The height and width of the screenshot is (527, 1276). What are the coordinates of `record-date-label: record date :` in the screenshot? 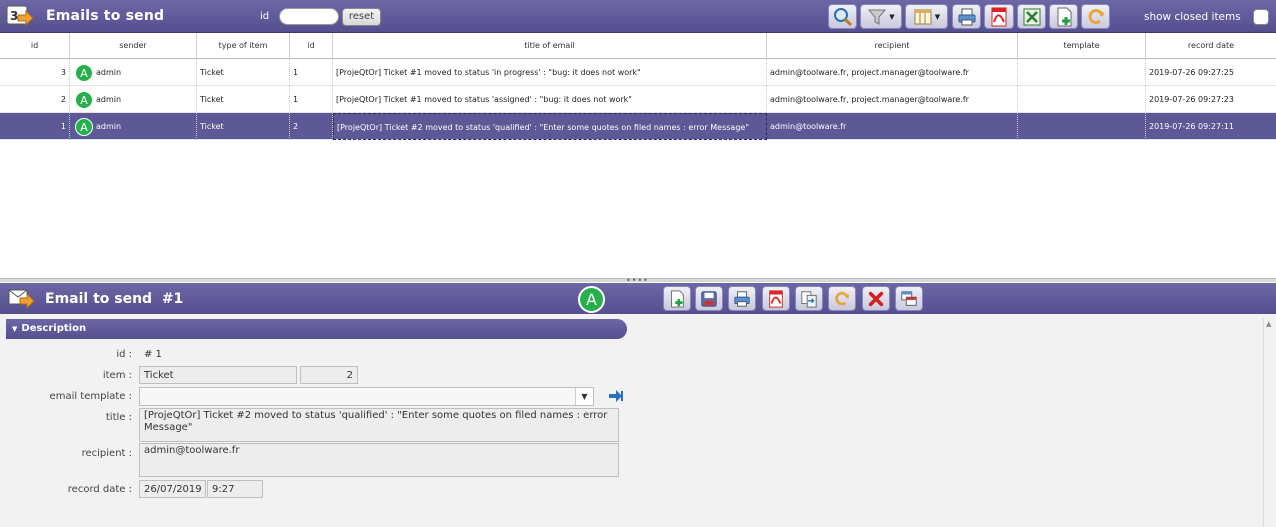 It's located at (99, 489).